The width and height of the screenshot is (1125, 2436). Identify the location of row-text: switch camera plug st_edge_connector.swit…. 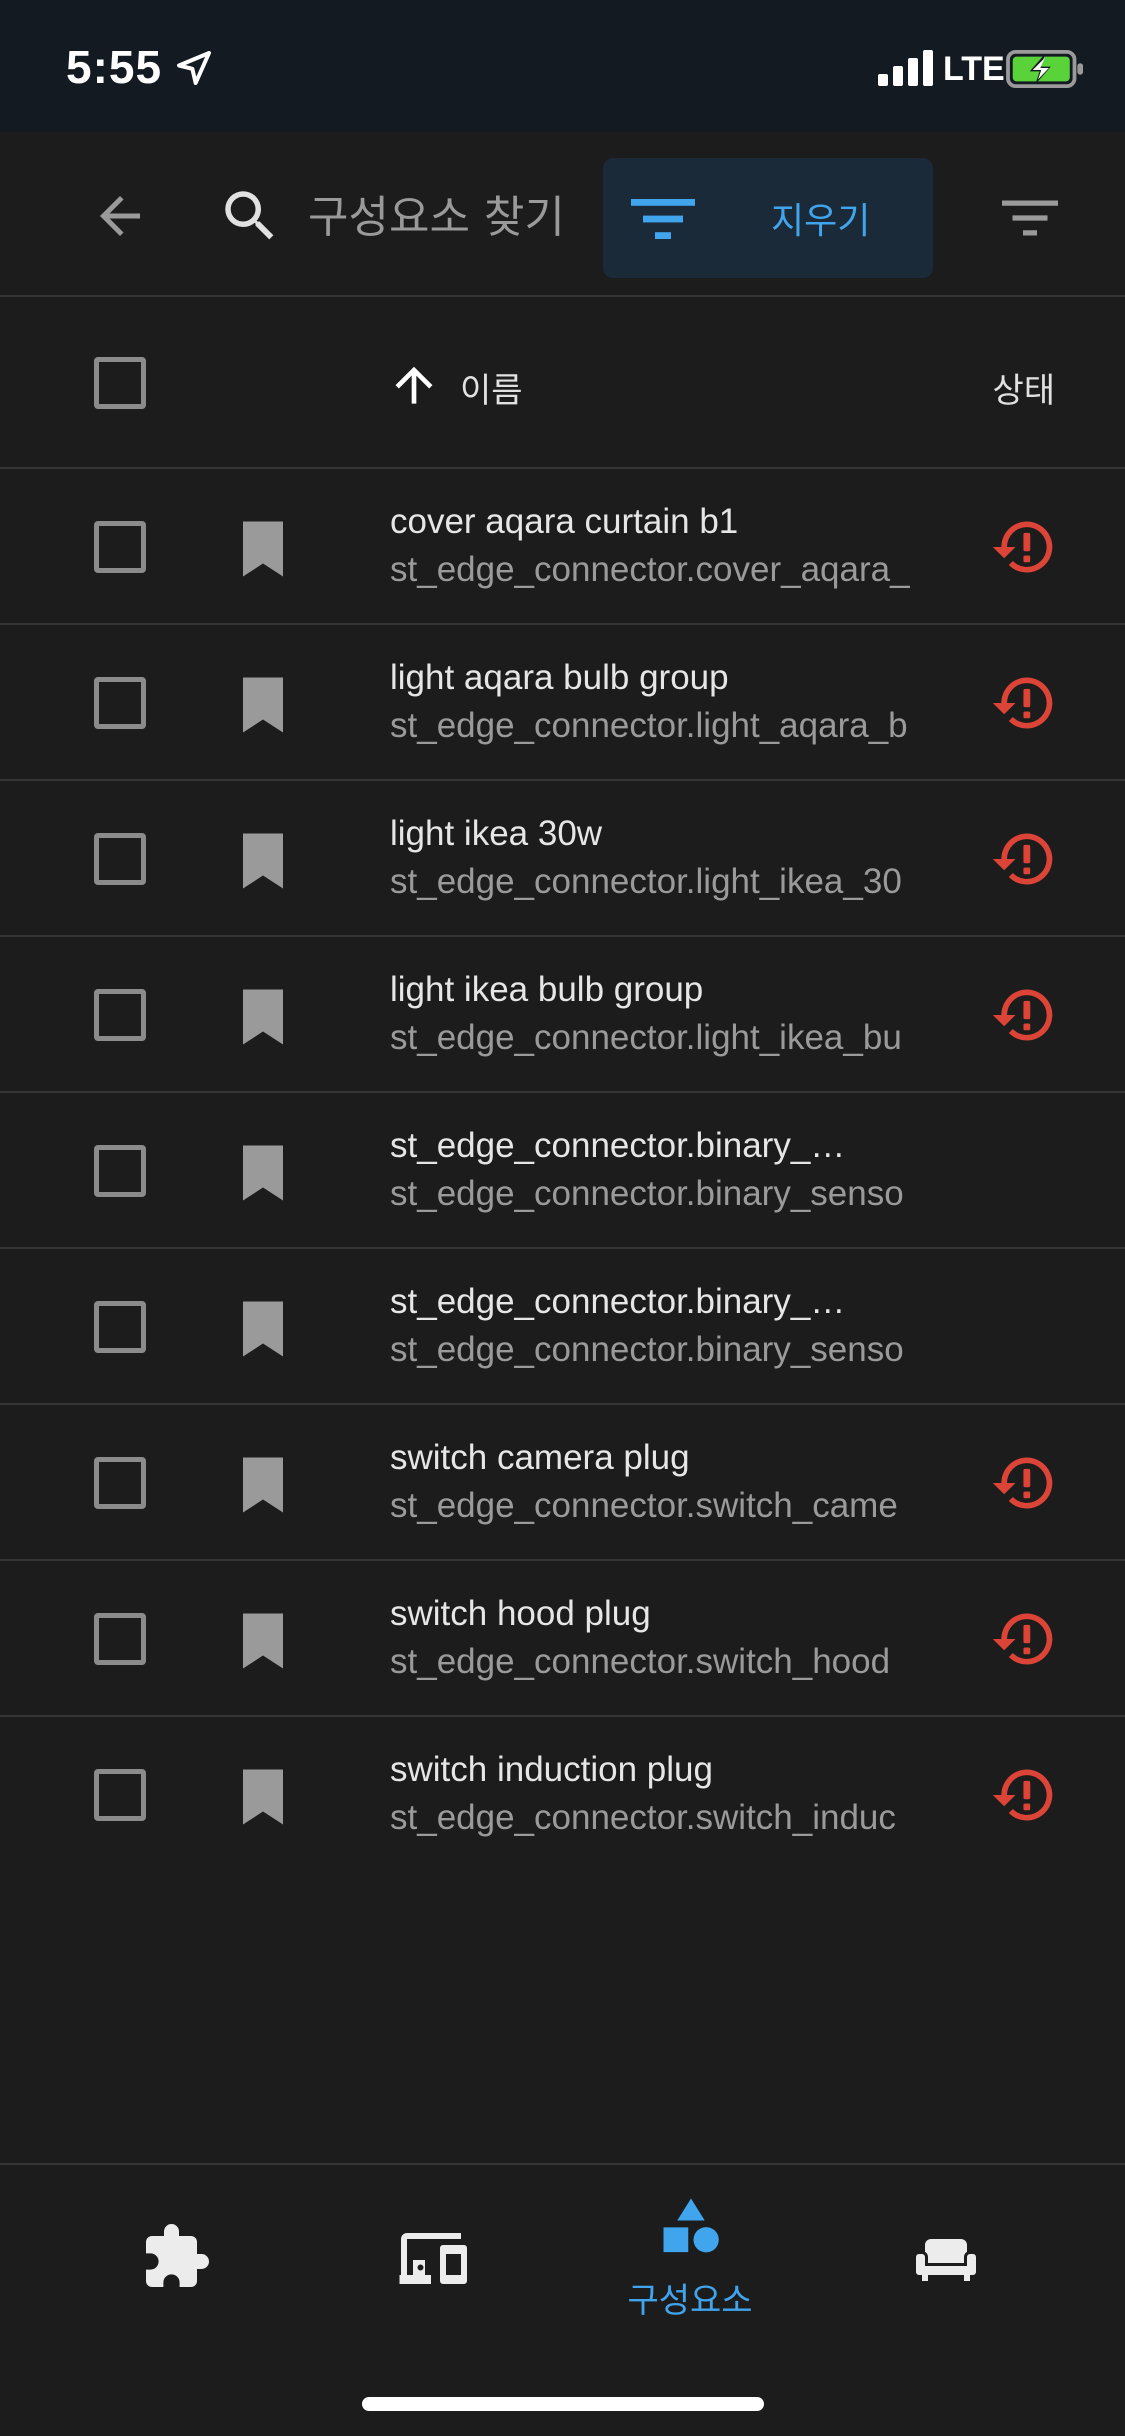
(656, 1483).